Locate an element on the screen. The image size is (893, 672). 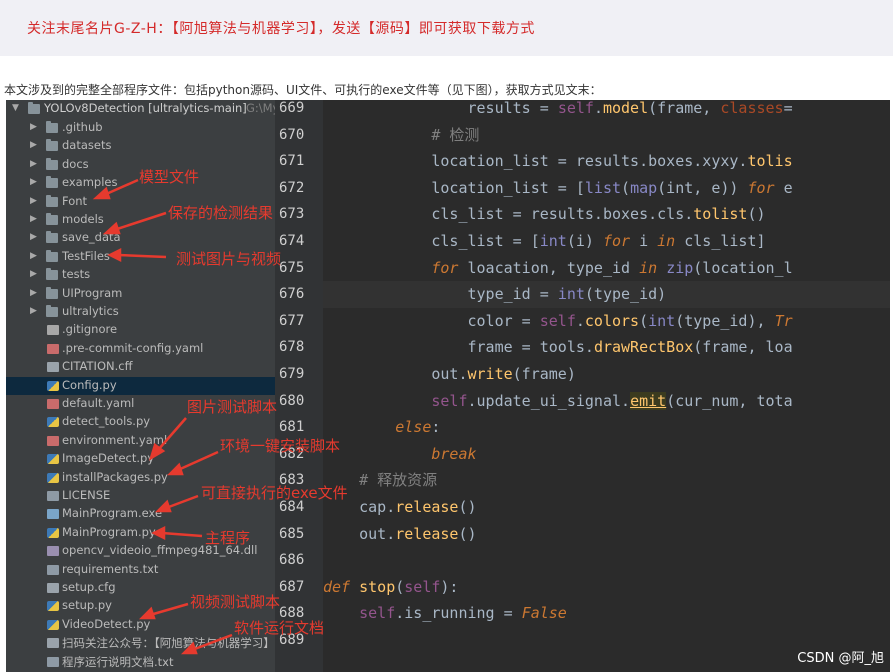
arrow-testfiles is located at coordinates (142, 256).